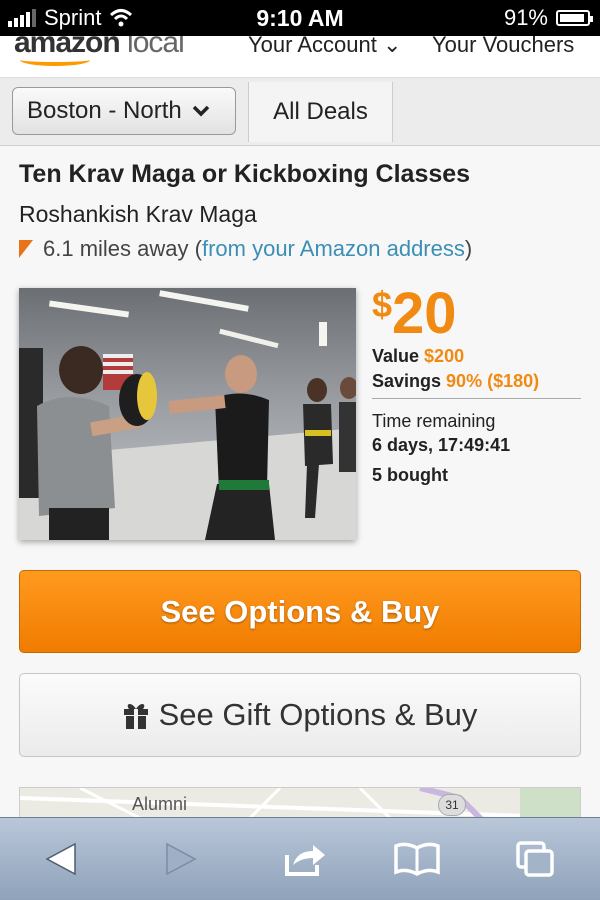  I want to click on price-divider, so click(476, 398).